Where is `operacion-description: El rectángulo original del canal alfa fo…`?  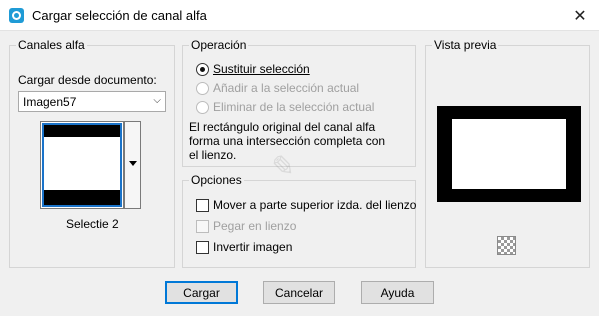 operacion-description: El rectángulo original del canal alfa fo… is located at coordinates (287, 141).